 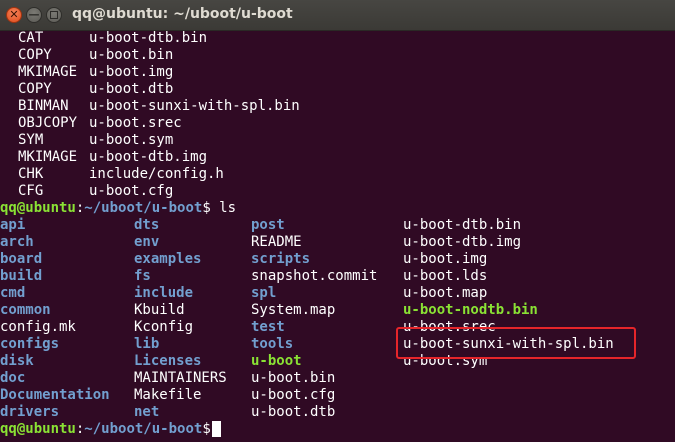 What do you see at coordinates (17, 361) in the screenshot?
I see `directory-entry: disk` at bounding box center [17, 361].